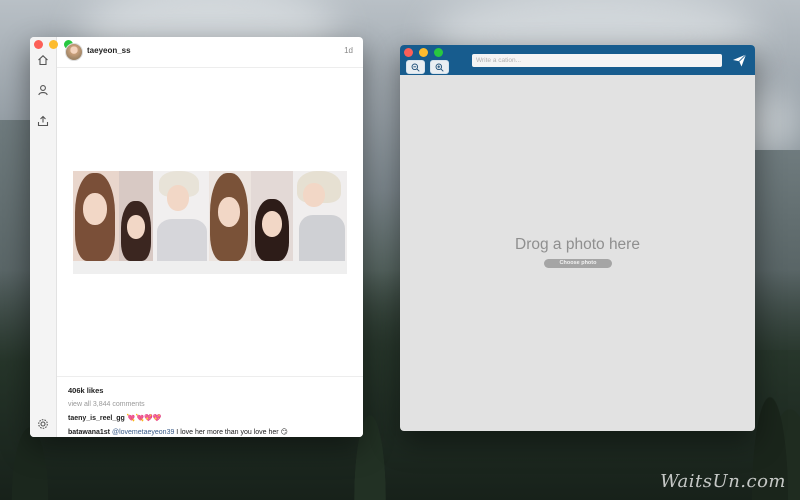 This screenshot has width=800, height=500. I want to click on zoom-out-button, so click(415, 67).